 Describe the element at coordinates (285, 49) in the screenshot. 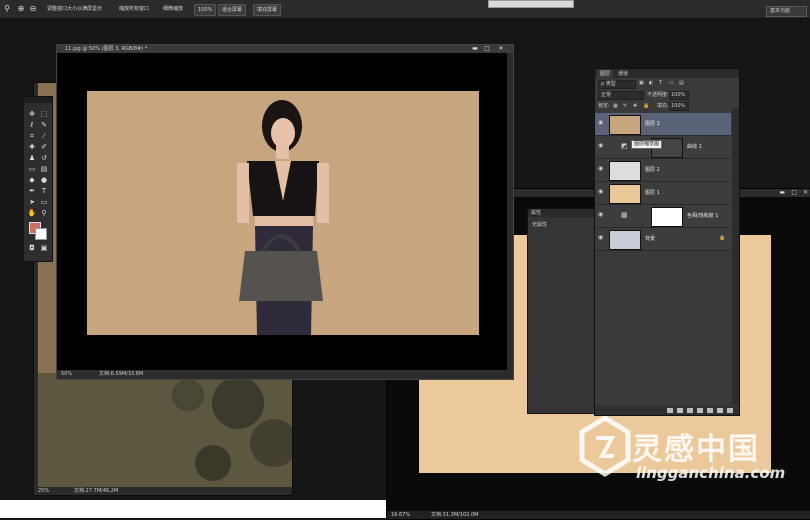

I see `title-bar-main: 11.jpg @ 50% (图层 3, RGB/8#) * ▬ □ ✕` at that location.